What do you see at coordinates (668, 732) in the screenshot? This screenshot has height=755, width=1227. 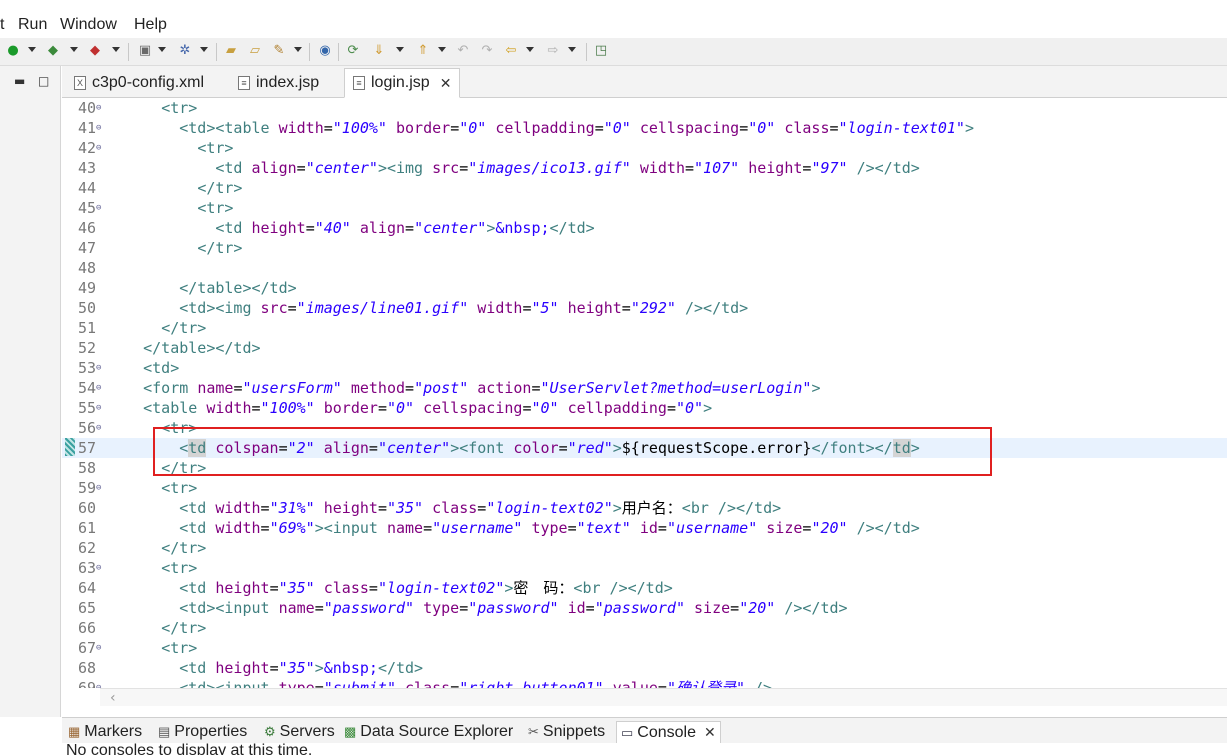 I see `tab-console: ▭ Console ✕` at bounding box center [668, 732].